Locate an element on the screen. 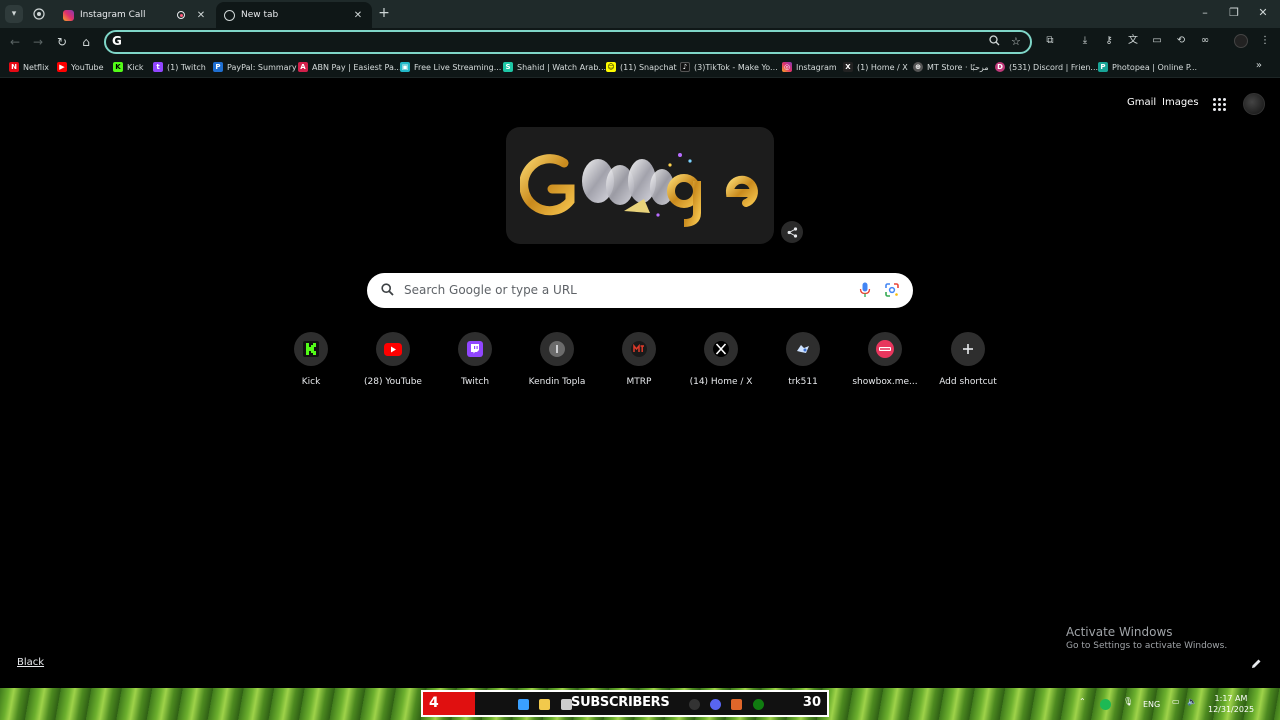 The height and width of the screenshot is (720, 1280). minimize-icon: – is located at coordinates (1205, 12).